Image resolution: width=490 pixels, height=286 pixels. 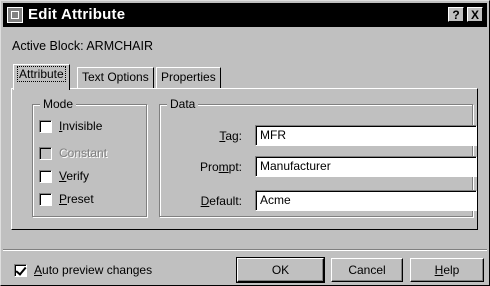 What do you see at coordinates (45, 199) in the screenshot?
I see `preset-checkbox` at bounding box center [45, 199].